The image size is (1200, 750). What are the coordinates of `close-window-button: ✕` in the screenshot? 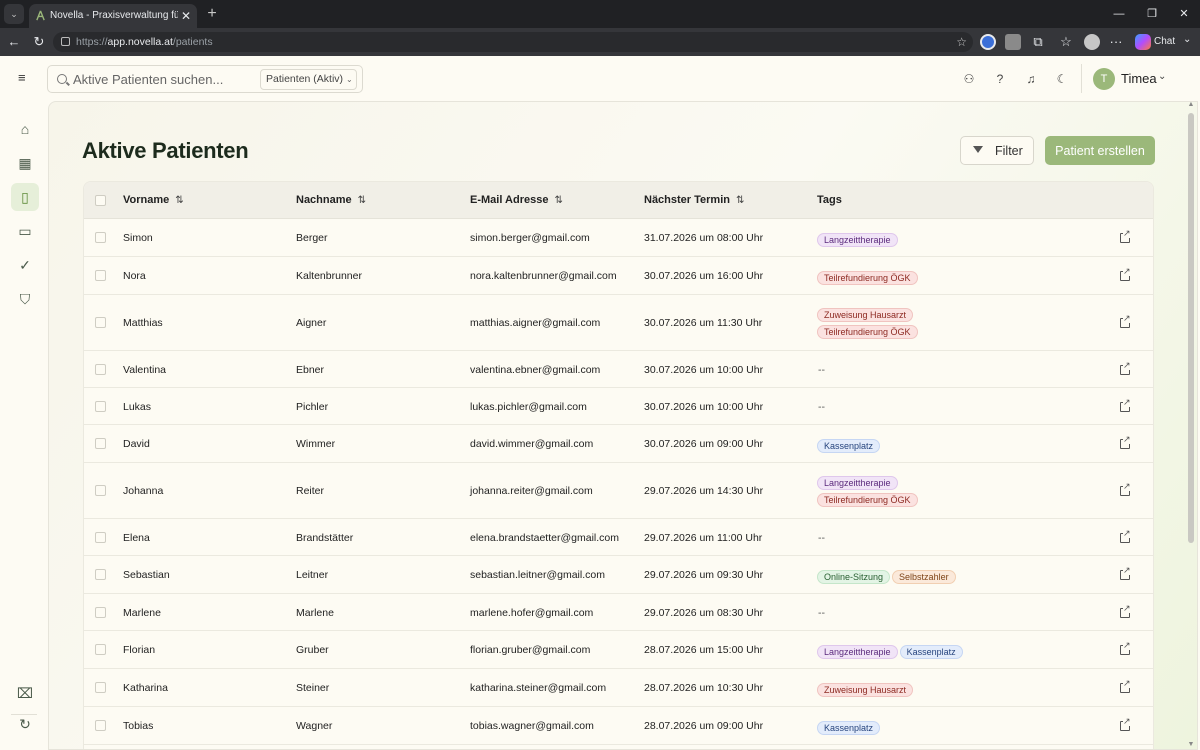 It's located at (1184, 14).